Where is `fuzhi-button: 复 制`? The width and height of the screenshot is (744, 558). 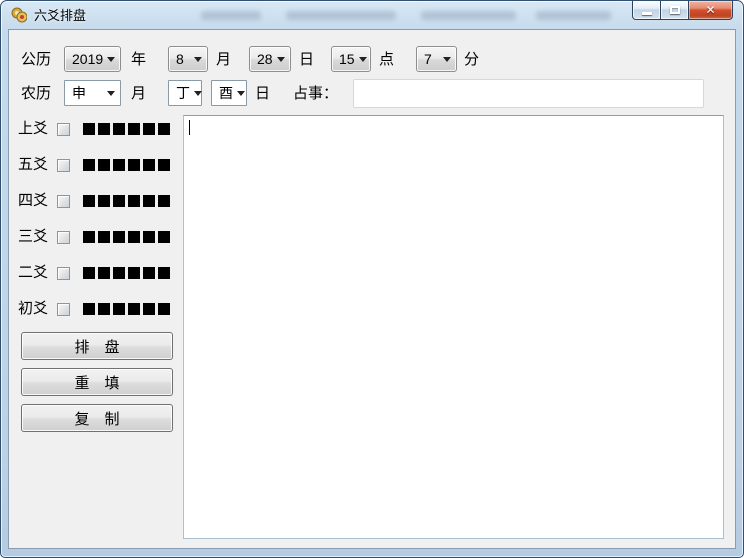
fuzhi-button: 复 制 is located at coordinates (97, 418).